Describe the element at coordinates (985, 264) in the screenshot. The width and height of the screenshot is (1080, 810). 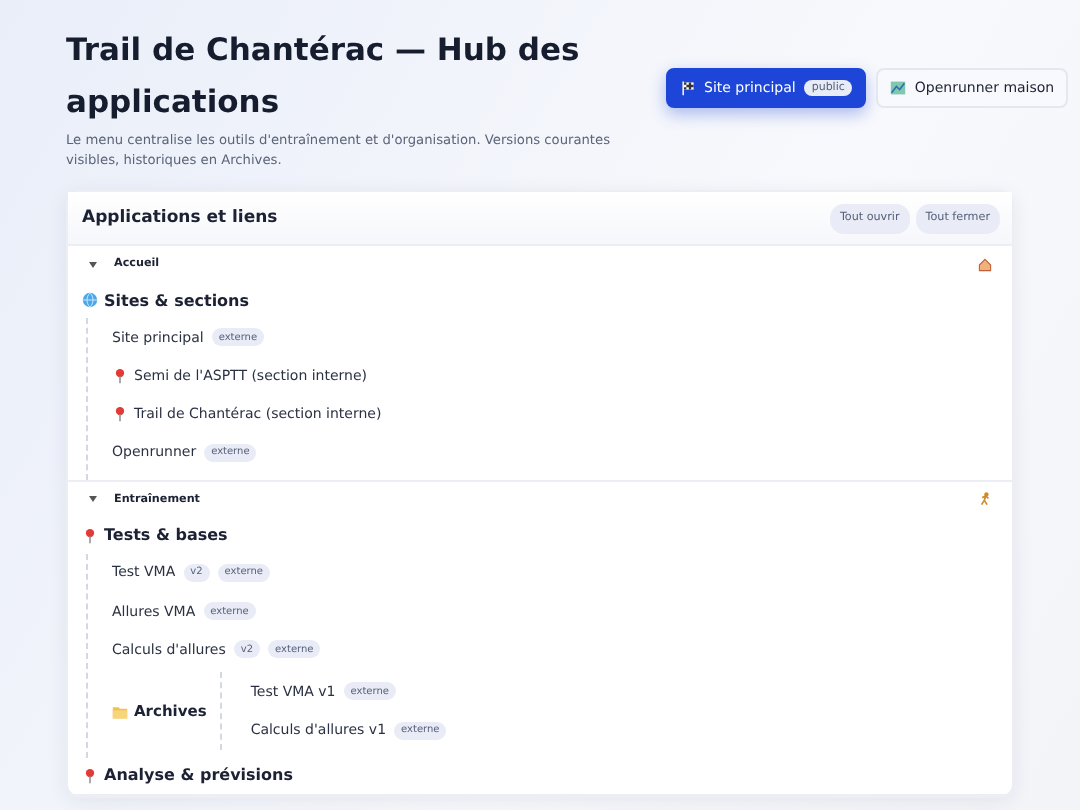
I see `house-icon` at that location.